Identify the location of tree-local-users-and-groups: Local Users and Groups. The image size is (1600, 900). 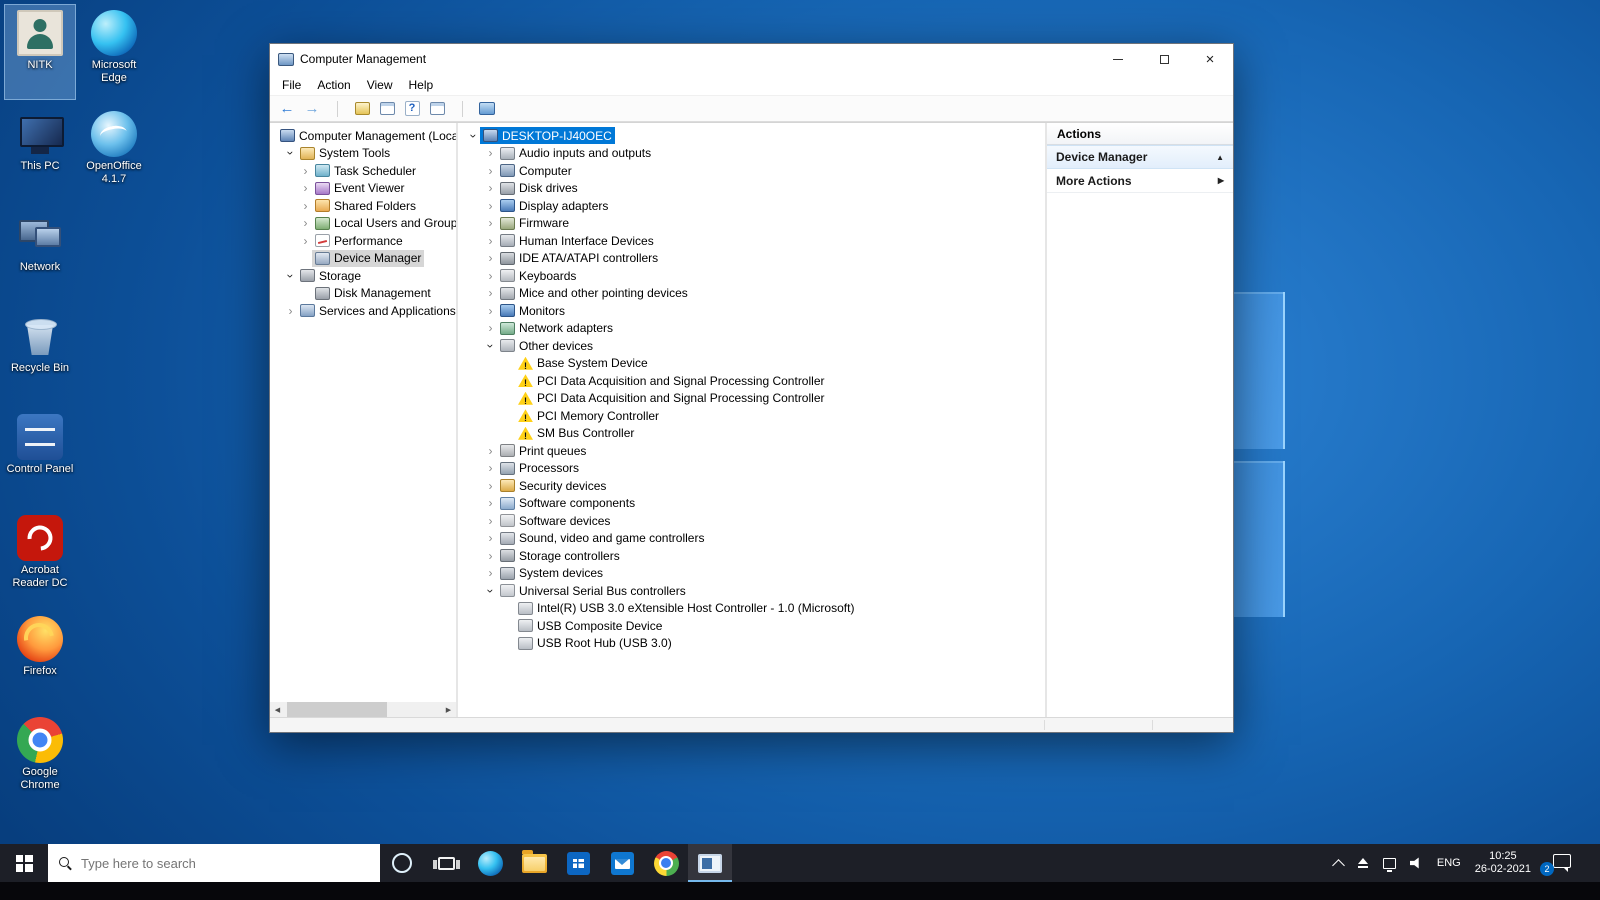
(363, 224).